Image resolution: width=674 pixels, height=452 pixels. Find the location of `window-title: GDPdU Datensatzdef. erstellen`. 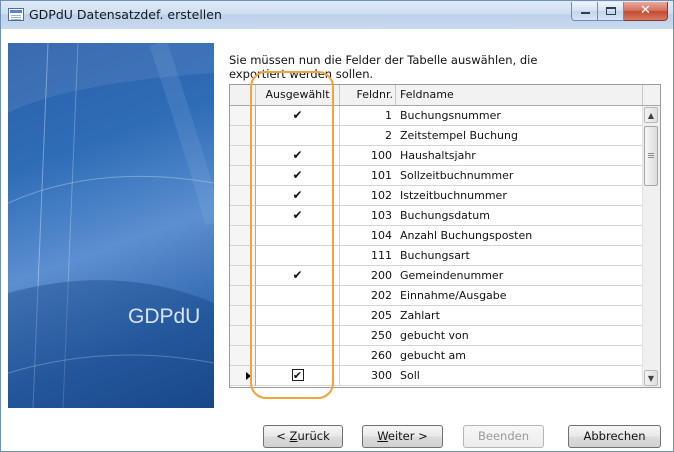

window-title: GDPdU Datensatzdef. erstellen is located at coordinates (125, 14).